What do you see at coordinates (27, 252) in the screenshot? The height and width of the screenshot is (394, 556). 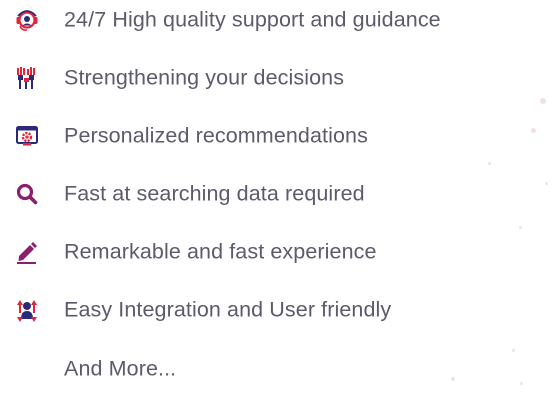 I see `pencil-icon` at bounding box center [27, 252].